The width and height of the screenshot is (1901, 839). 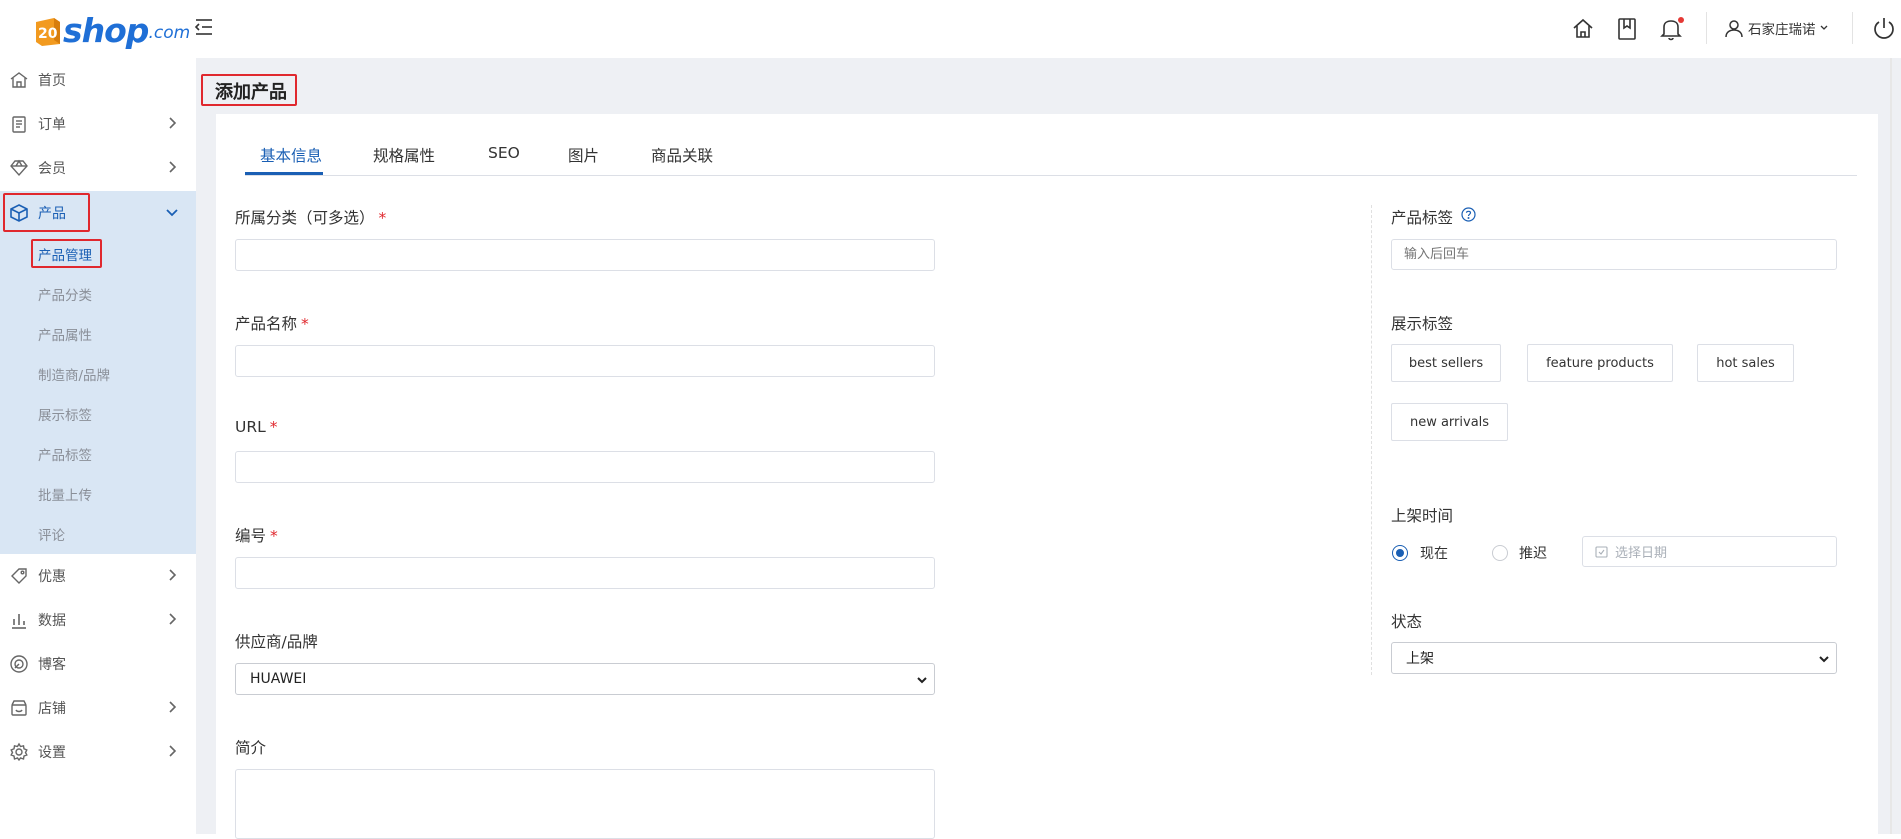 What do you see at coordinates (51, 534) in the screenshot?
I see `sidebar-subitem-reviews: 评论` at bounding box center [51, 534].